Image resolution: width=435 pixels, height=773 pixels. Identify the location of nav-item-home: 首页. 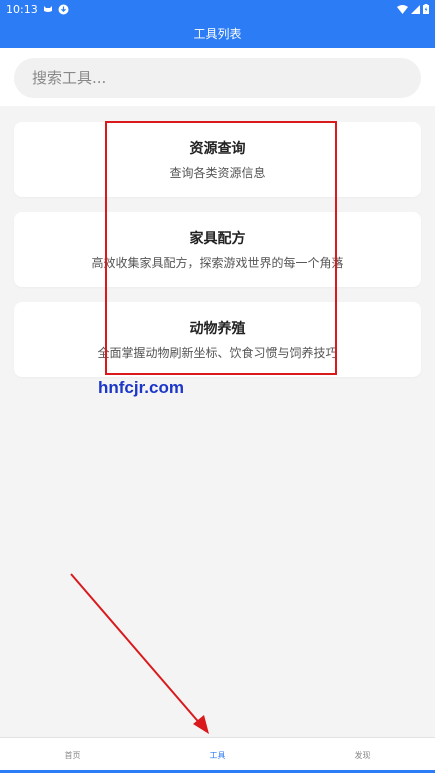
(72, 755).